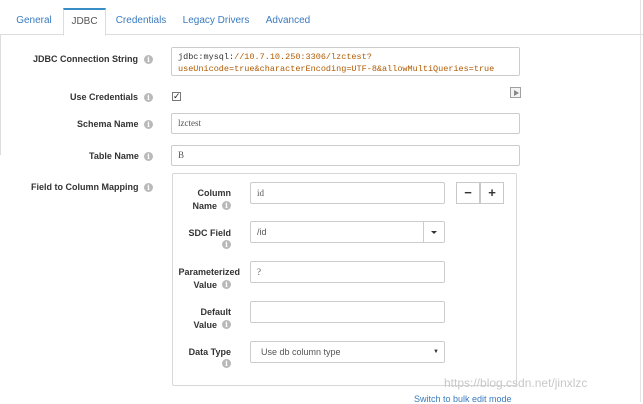  What do you see at coordinates (347, 312) in the screenshot?
I see `default-value-input` at bounding box center [347, 312].